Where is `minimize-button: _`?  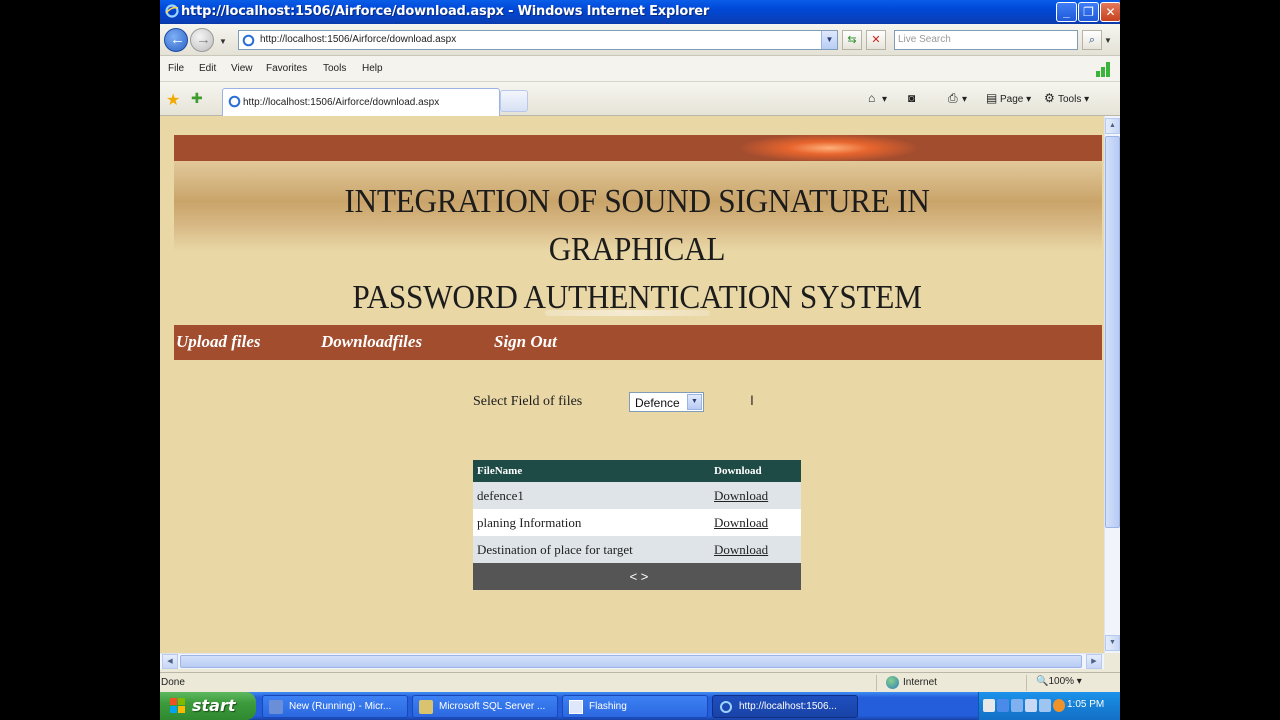
minimize-button: _ is located at coordinates (1066, 12).